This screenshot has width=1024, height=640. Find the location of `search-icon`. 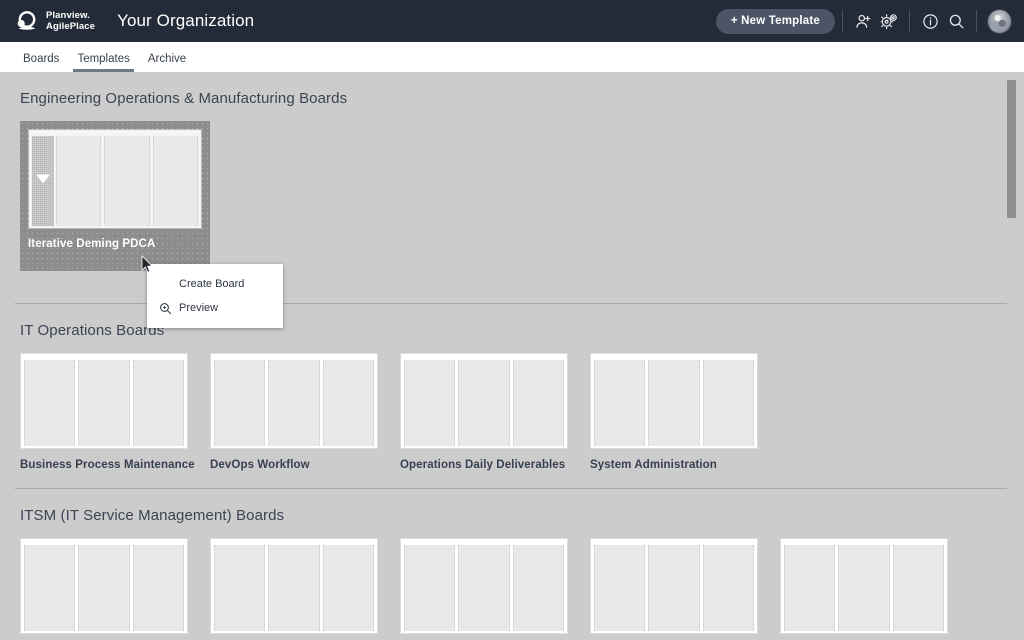

search-icon is located at coordinates (956, 21).